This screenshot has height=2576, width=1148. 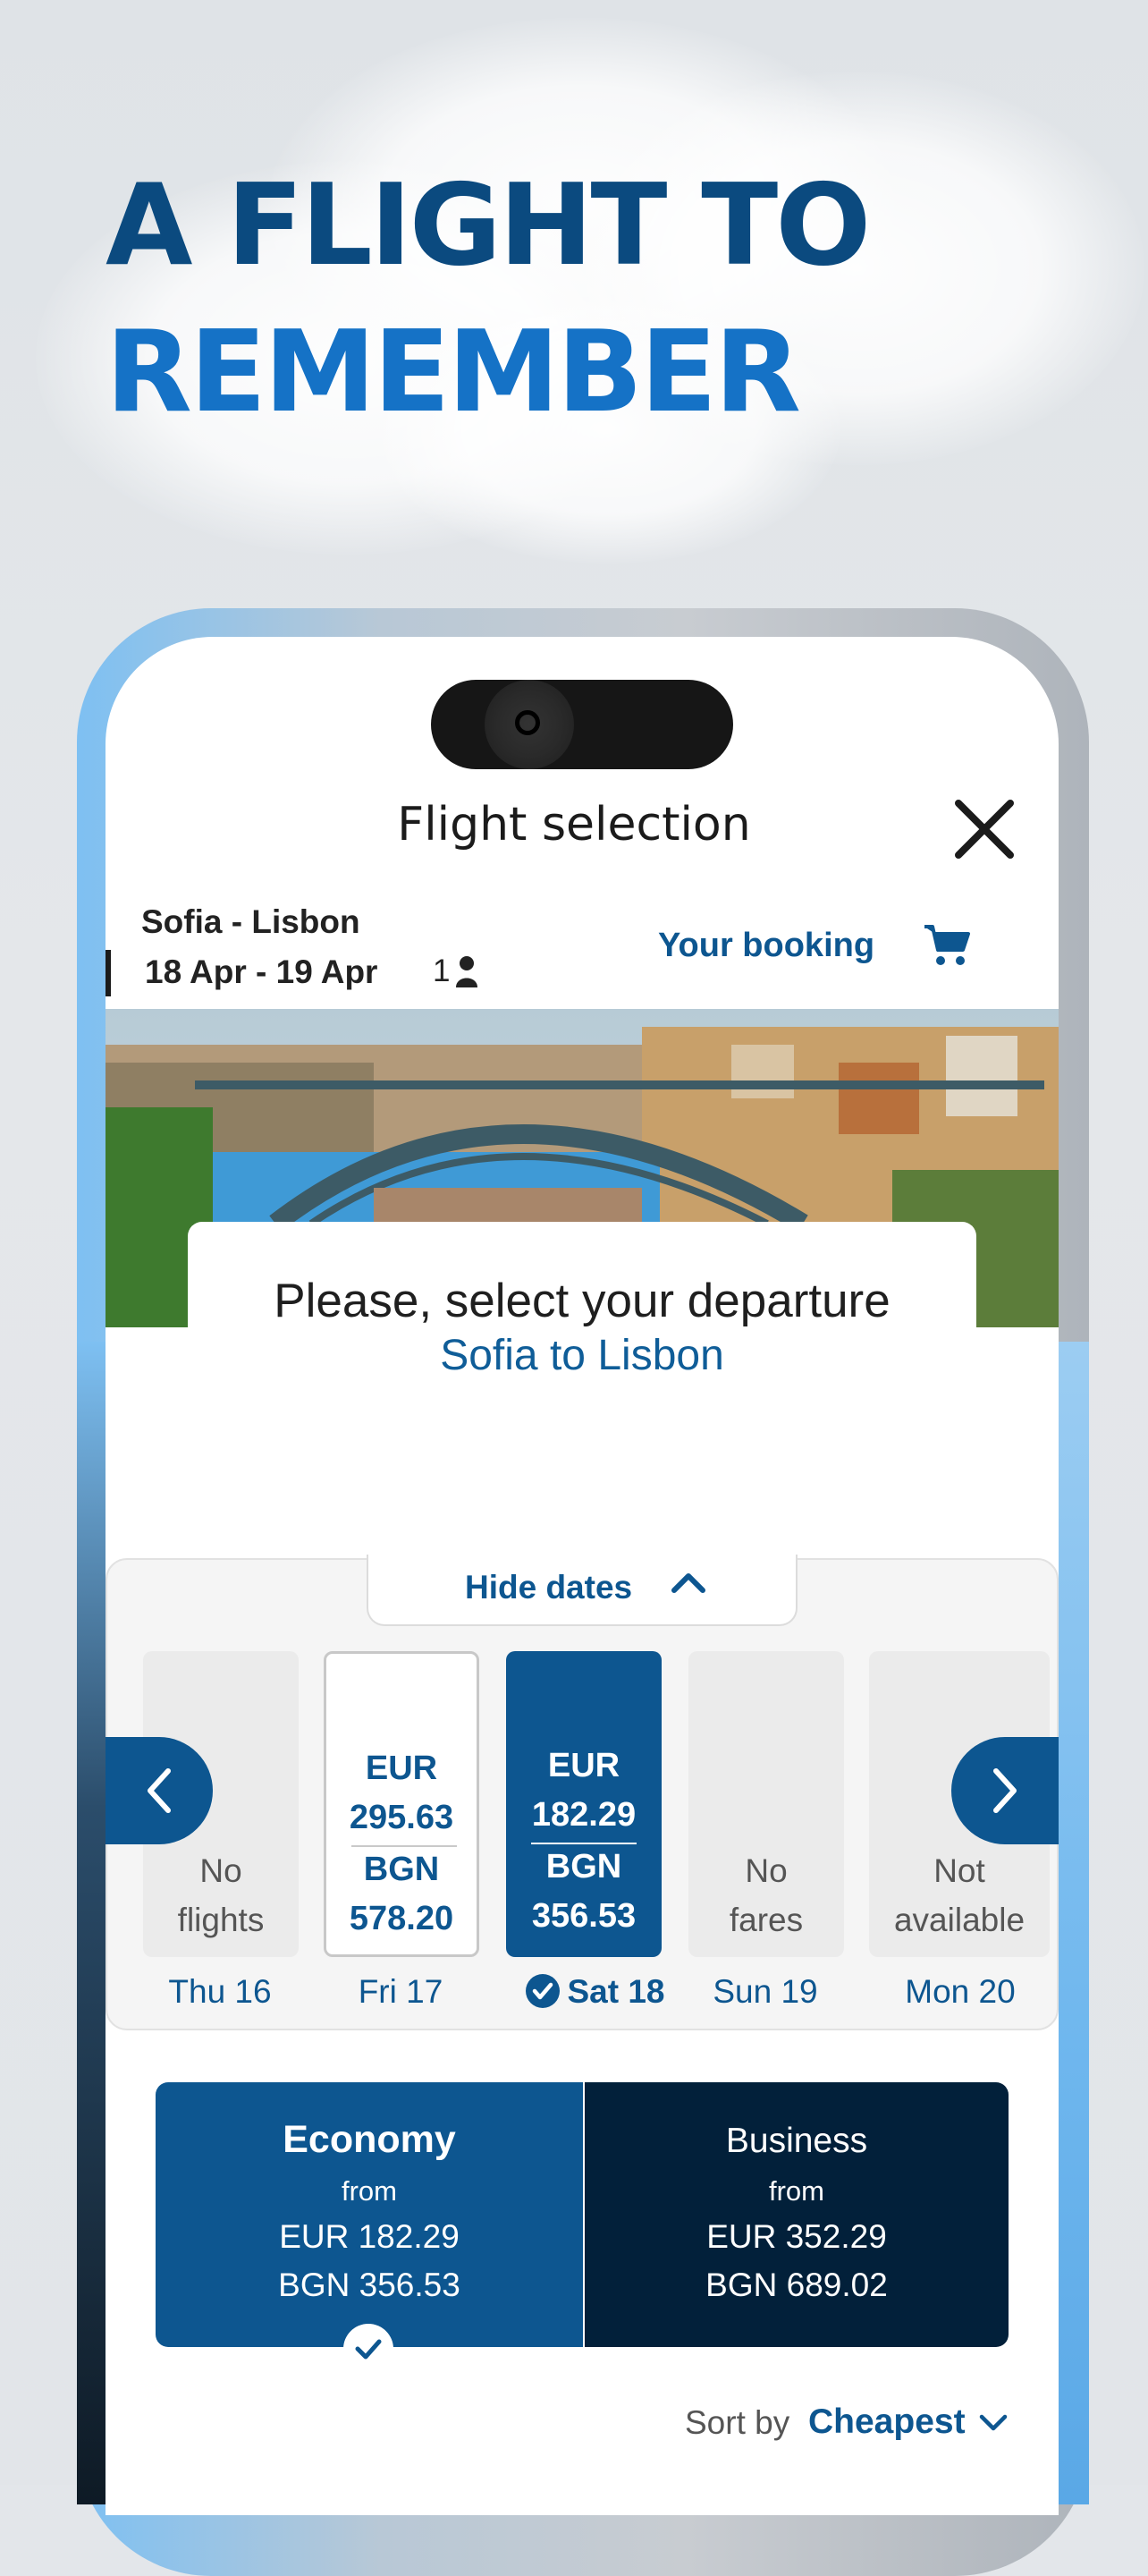 What do you see at coordinates (765, 1992) in the screenshot?
I see `date-label-sun-19: Sun 19` at bounding box center [765, 1992].